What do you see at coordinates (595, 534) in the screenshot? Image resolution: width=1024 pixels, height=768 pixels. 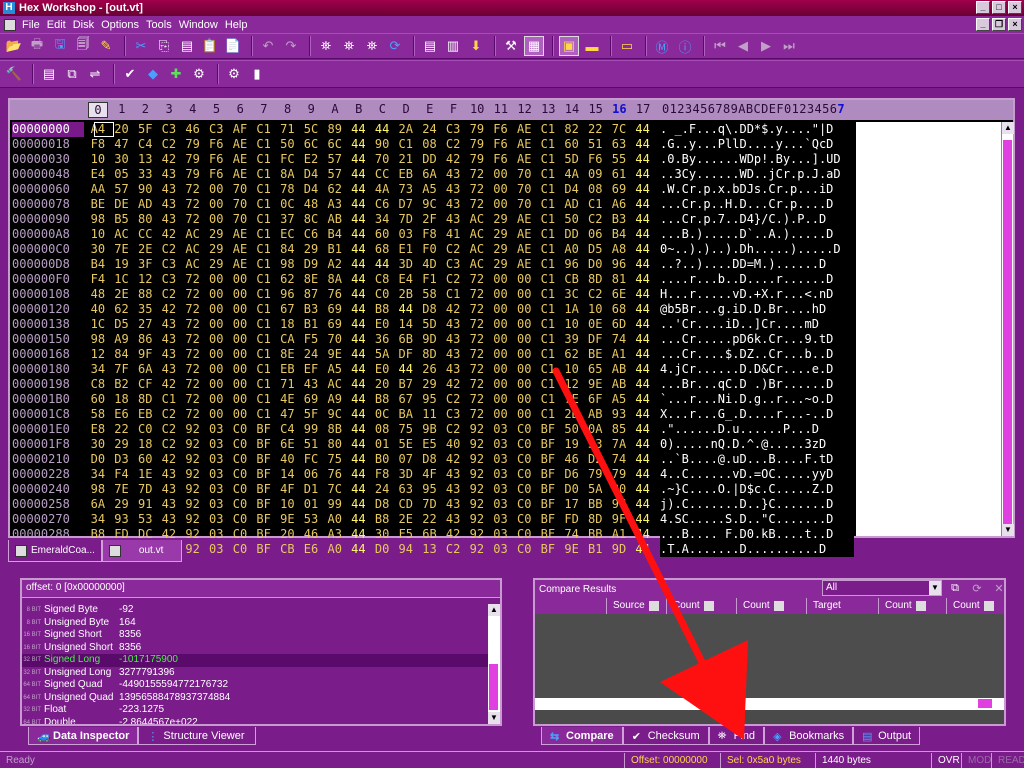 I see `hex-byte: BB` at bounding box center [595, 534].